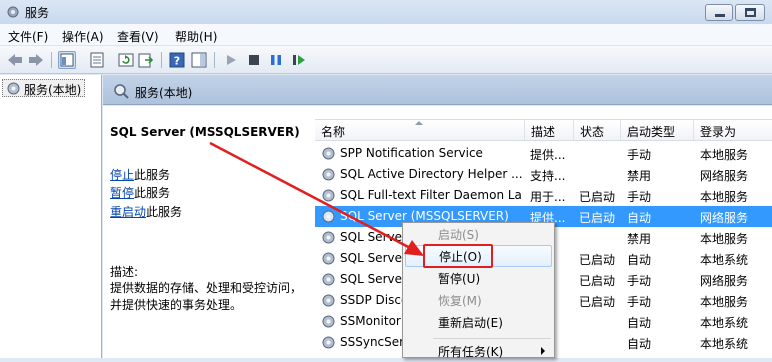  Describe the element at coordinates (124, 272) in the screenshot. I see `description-label: 描述:` at that location.